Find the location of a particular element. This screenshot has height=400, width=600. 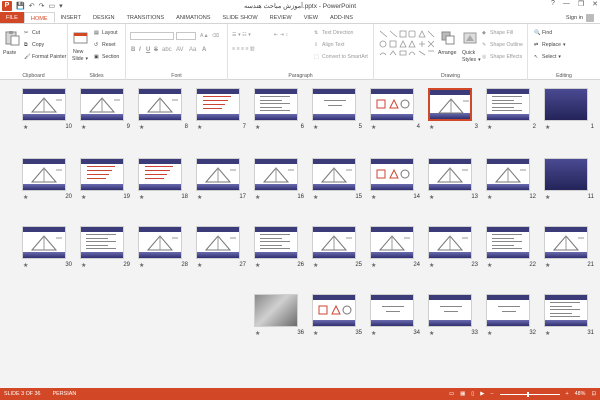

shadow-button: abc is located at coordinates (167, 50).